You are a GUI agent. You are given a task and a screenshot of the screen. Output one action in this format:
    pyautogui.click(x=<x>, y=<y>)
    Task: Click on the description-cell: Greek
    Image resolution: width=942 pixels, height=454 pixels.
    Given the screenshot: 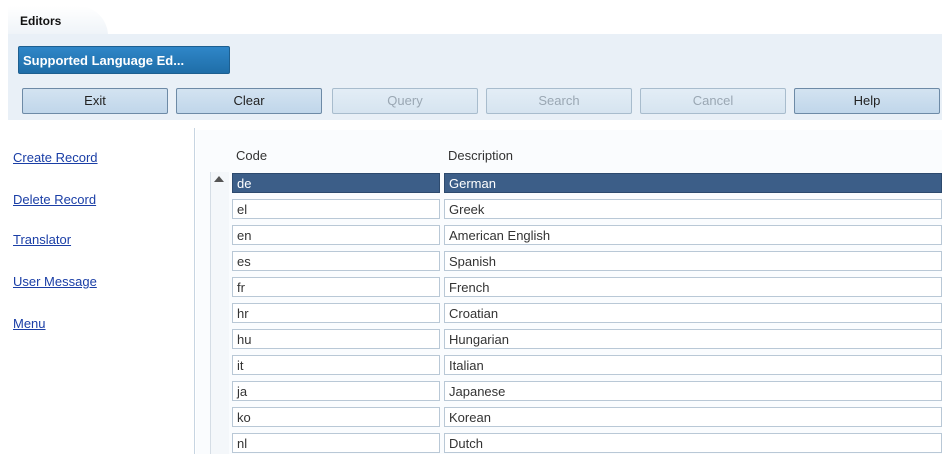 What is the action you would take?
    pyautogui.click(x=693, y=209)
    